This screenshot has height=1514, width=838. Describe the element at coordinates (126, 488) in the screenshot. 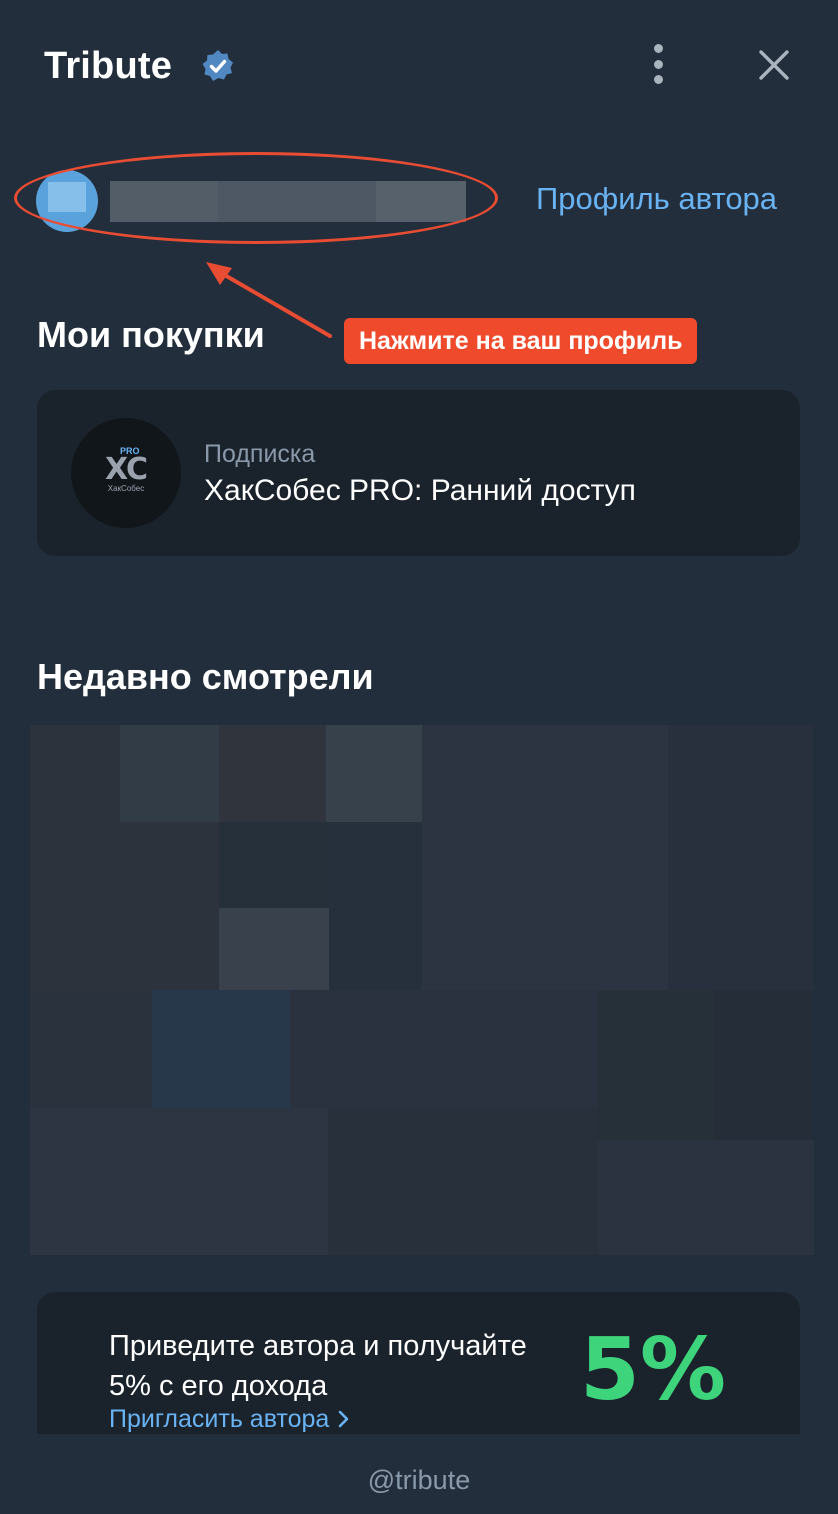

I see `logo-caption: ХакСобес` at that location.